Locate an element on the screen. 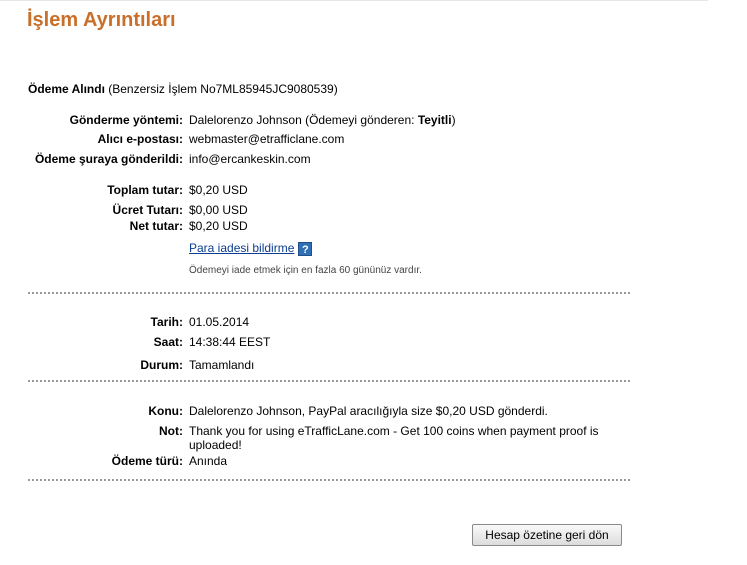 The width and height of the screenshot is (747, 565). back-to-summary-button: Hesap özetine geri dön is located at coordinates (547, 535).